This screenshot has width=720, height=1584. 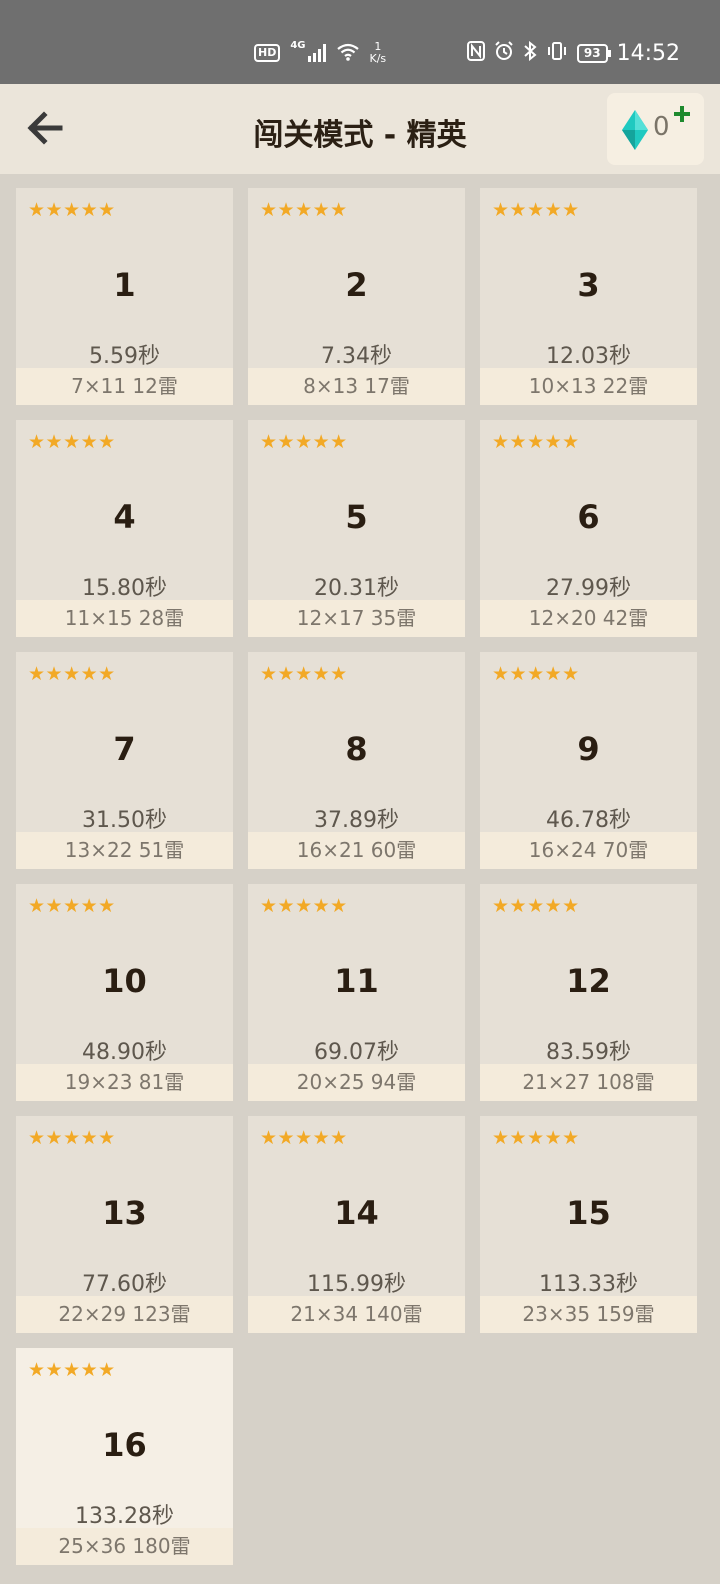 I want to click on level-board-info: 16×21 60雷, so click(x=356, y=850).